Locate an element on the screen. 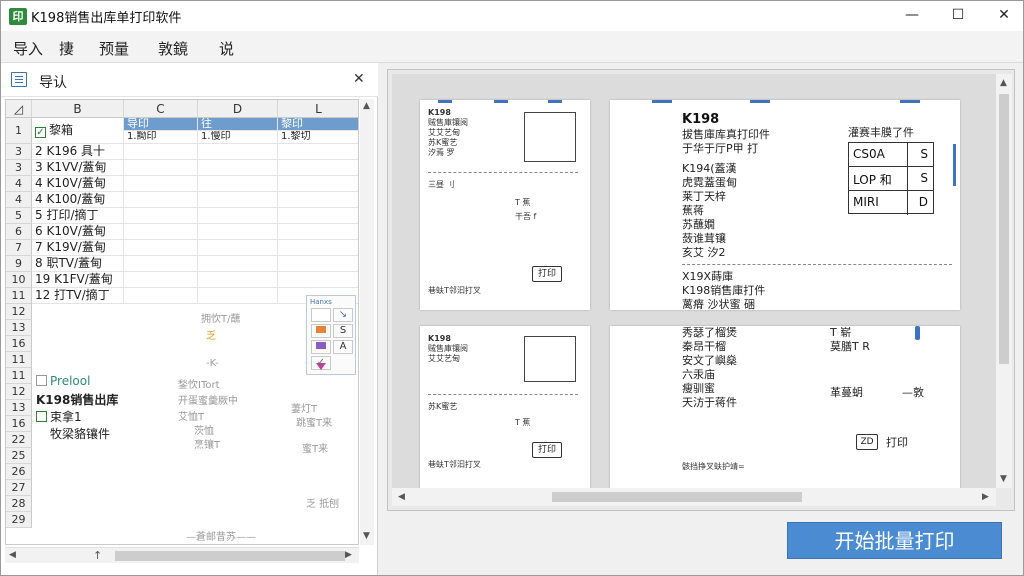 This screenshot has width=1024, height=576. menu-item-3: 预量 is located at coordinates (114, 48).